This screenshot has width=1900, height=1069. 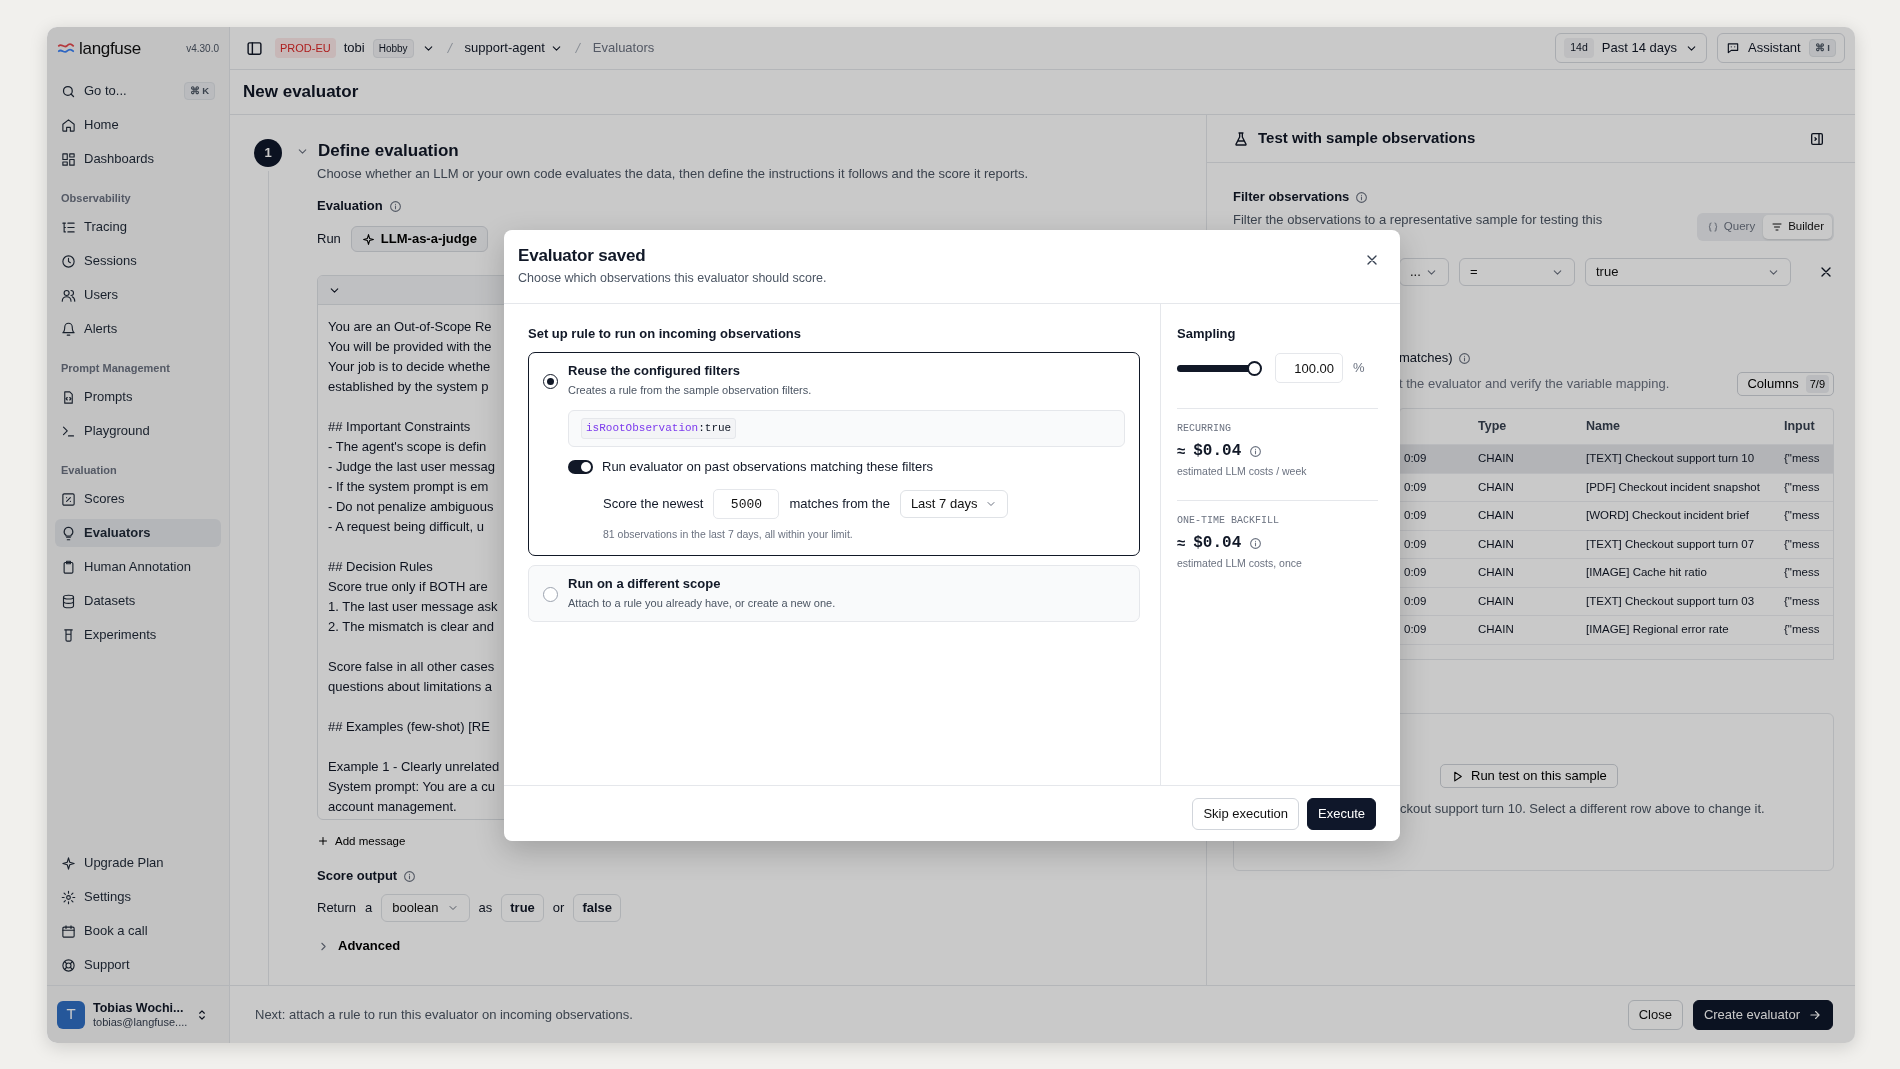 What do you see at coordinates (1204, 429) in the screenshot?
I see `cost-label: RECURRING` at bounding box center [1204, 429].